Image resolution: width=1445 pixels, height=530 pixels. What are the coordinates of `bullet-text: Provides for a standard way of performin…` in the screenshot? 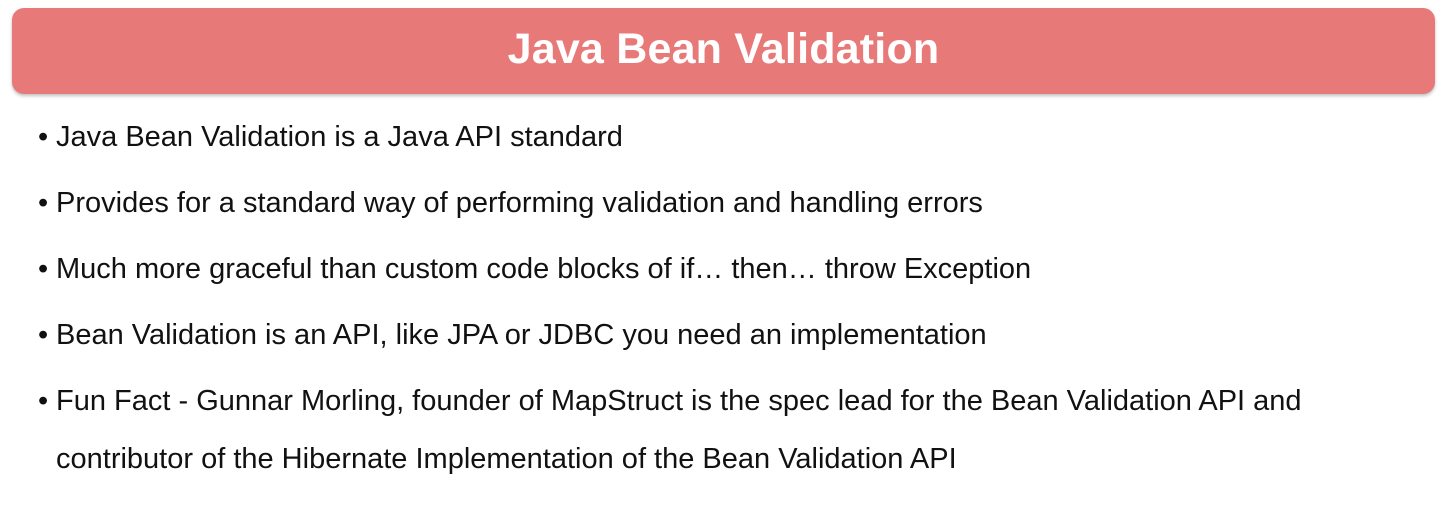 It's located at (519, 203).